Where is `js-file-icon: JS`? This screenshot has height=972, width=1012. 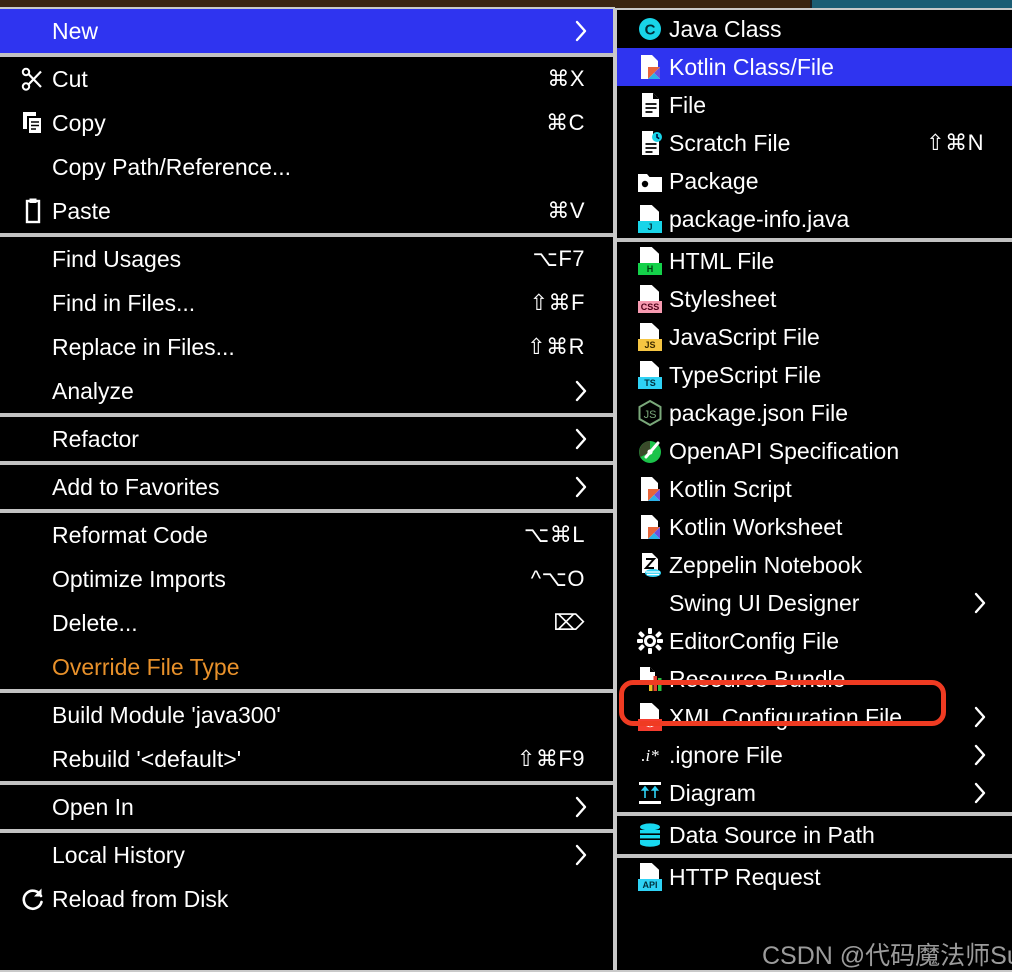 js-file-icon: JS is located at coordinates (650, 337).